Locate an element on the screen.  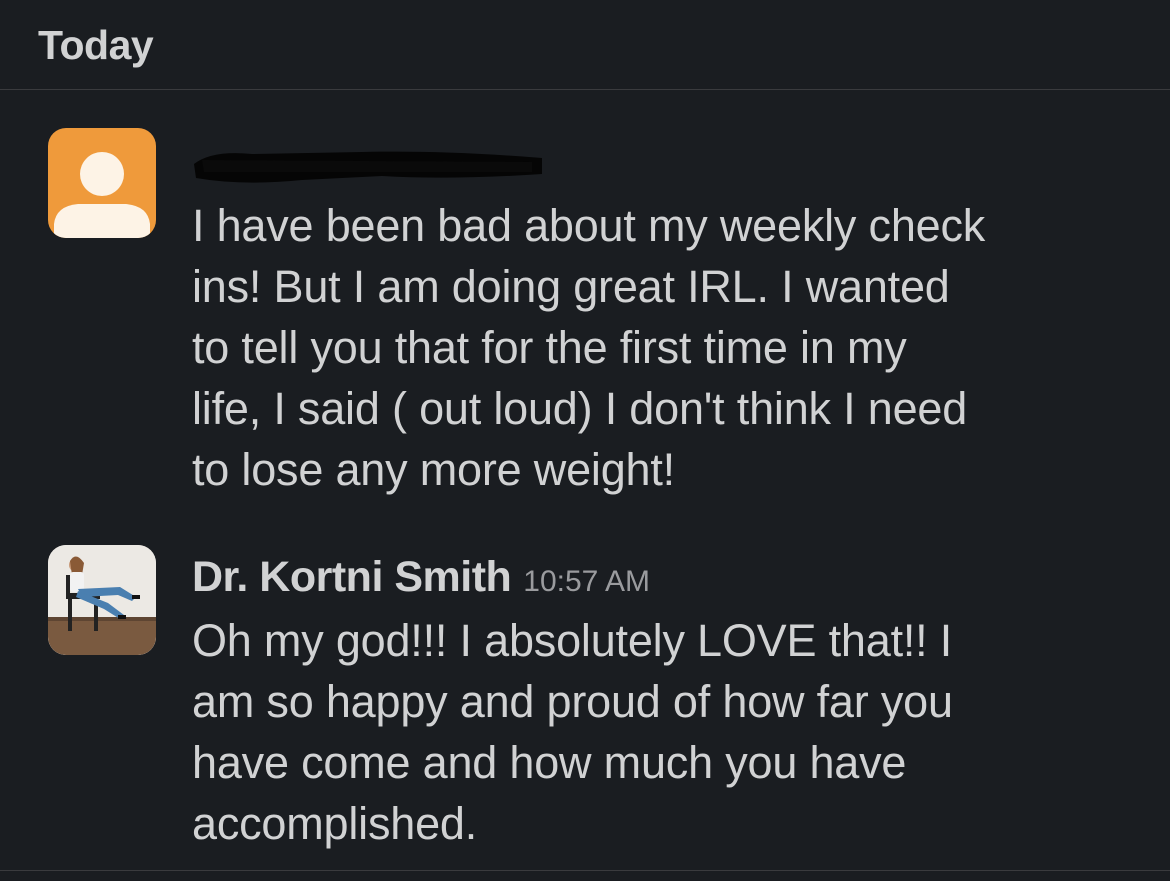
composer-edge is located at coordinates (585, 875).